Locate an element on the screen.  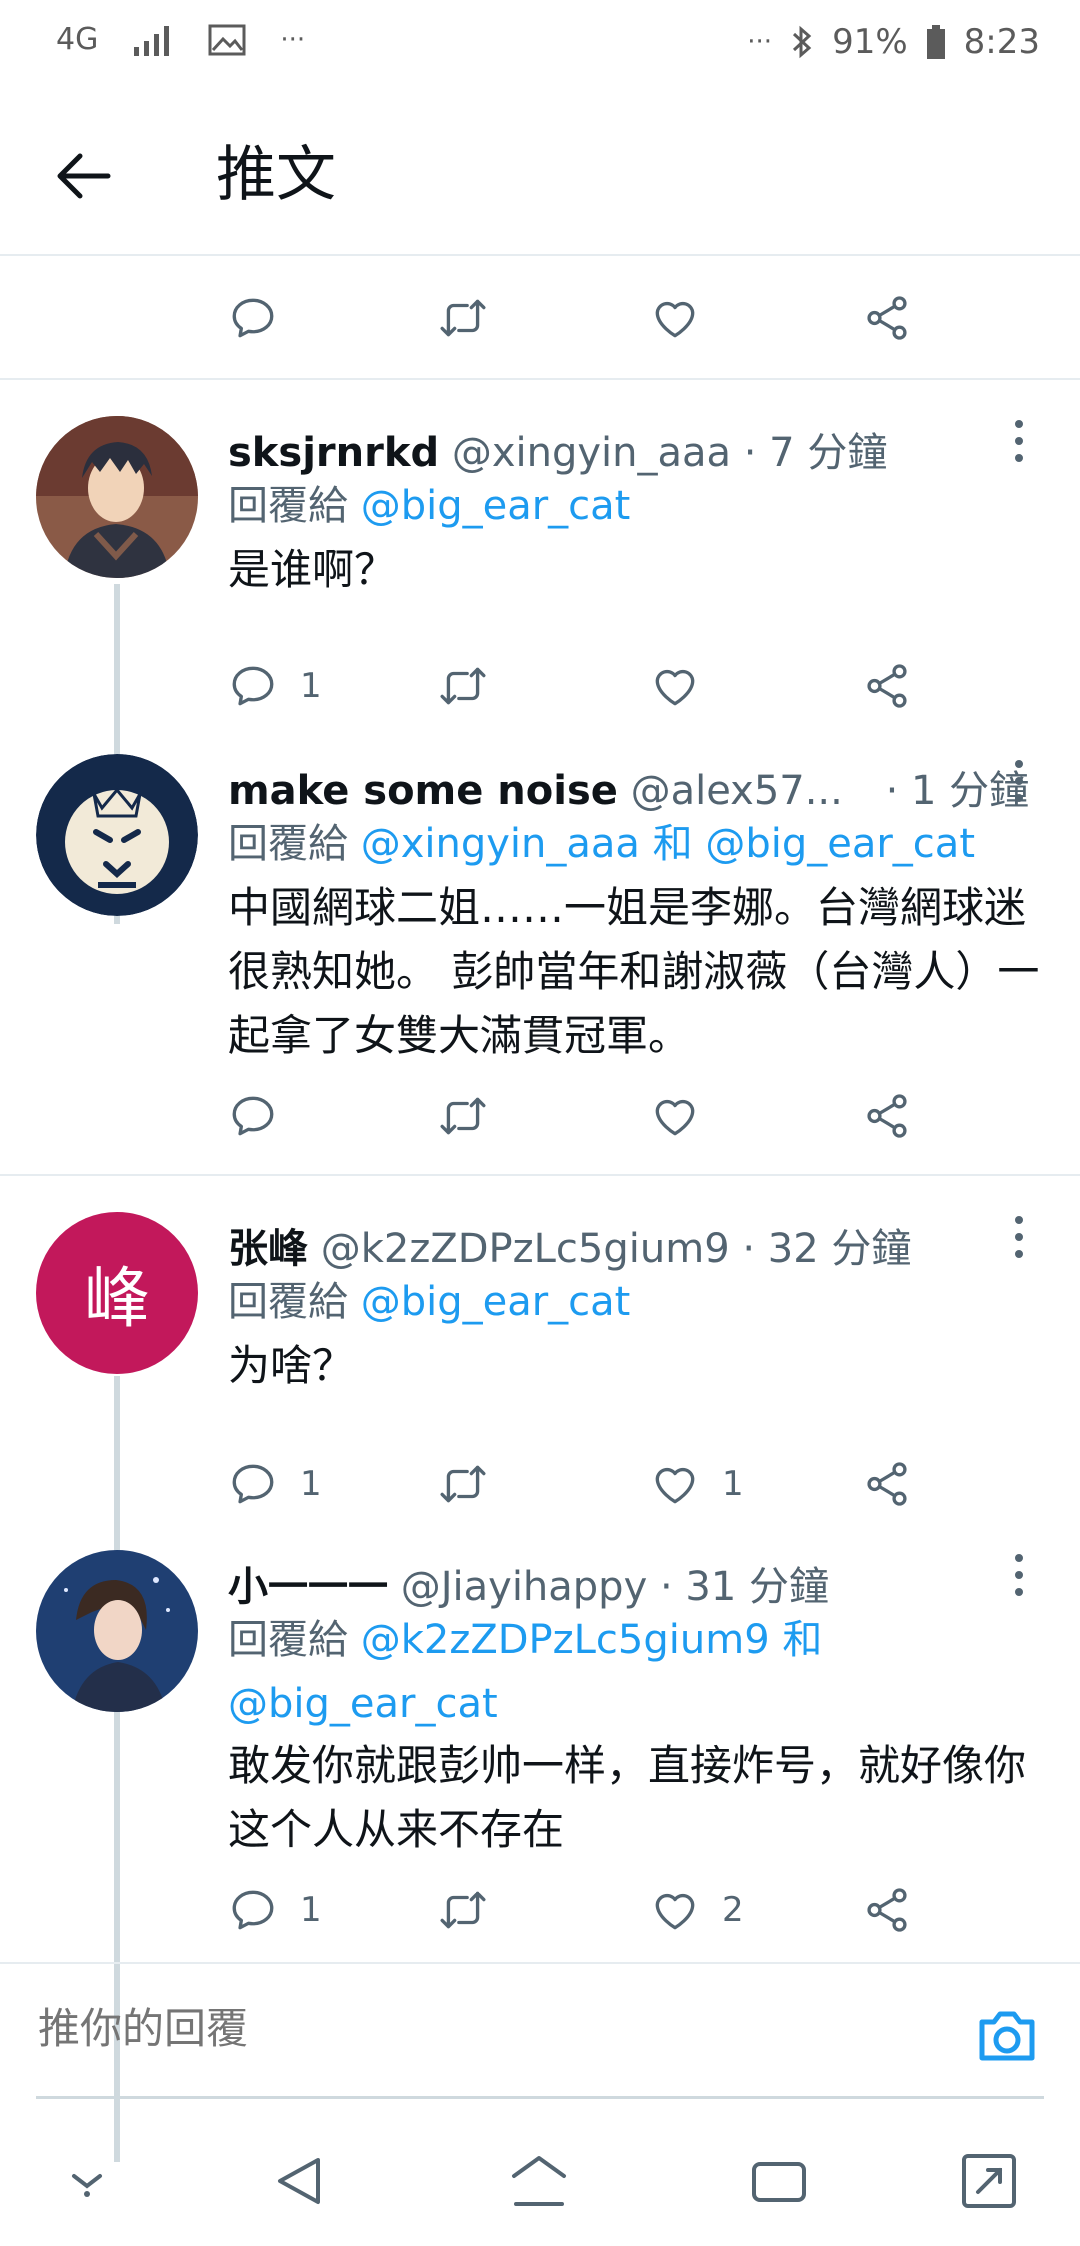
display-name: sksjrnrkd is located at coordinates (333, 453).